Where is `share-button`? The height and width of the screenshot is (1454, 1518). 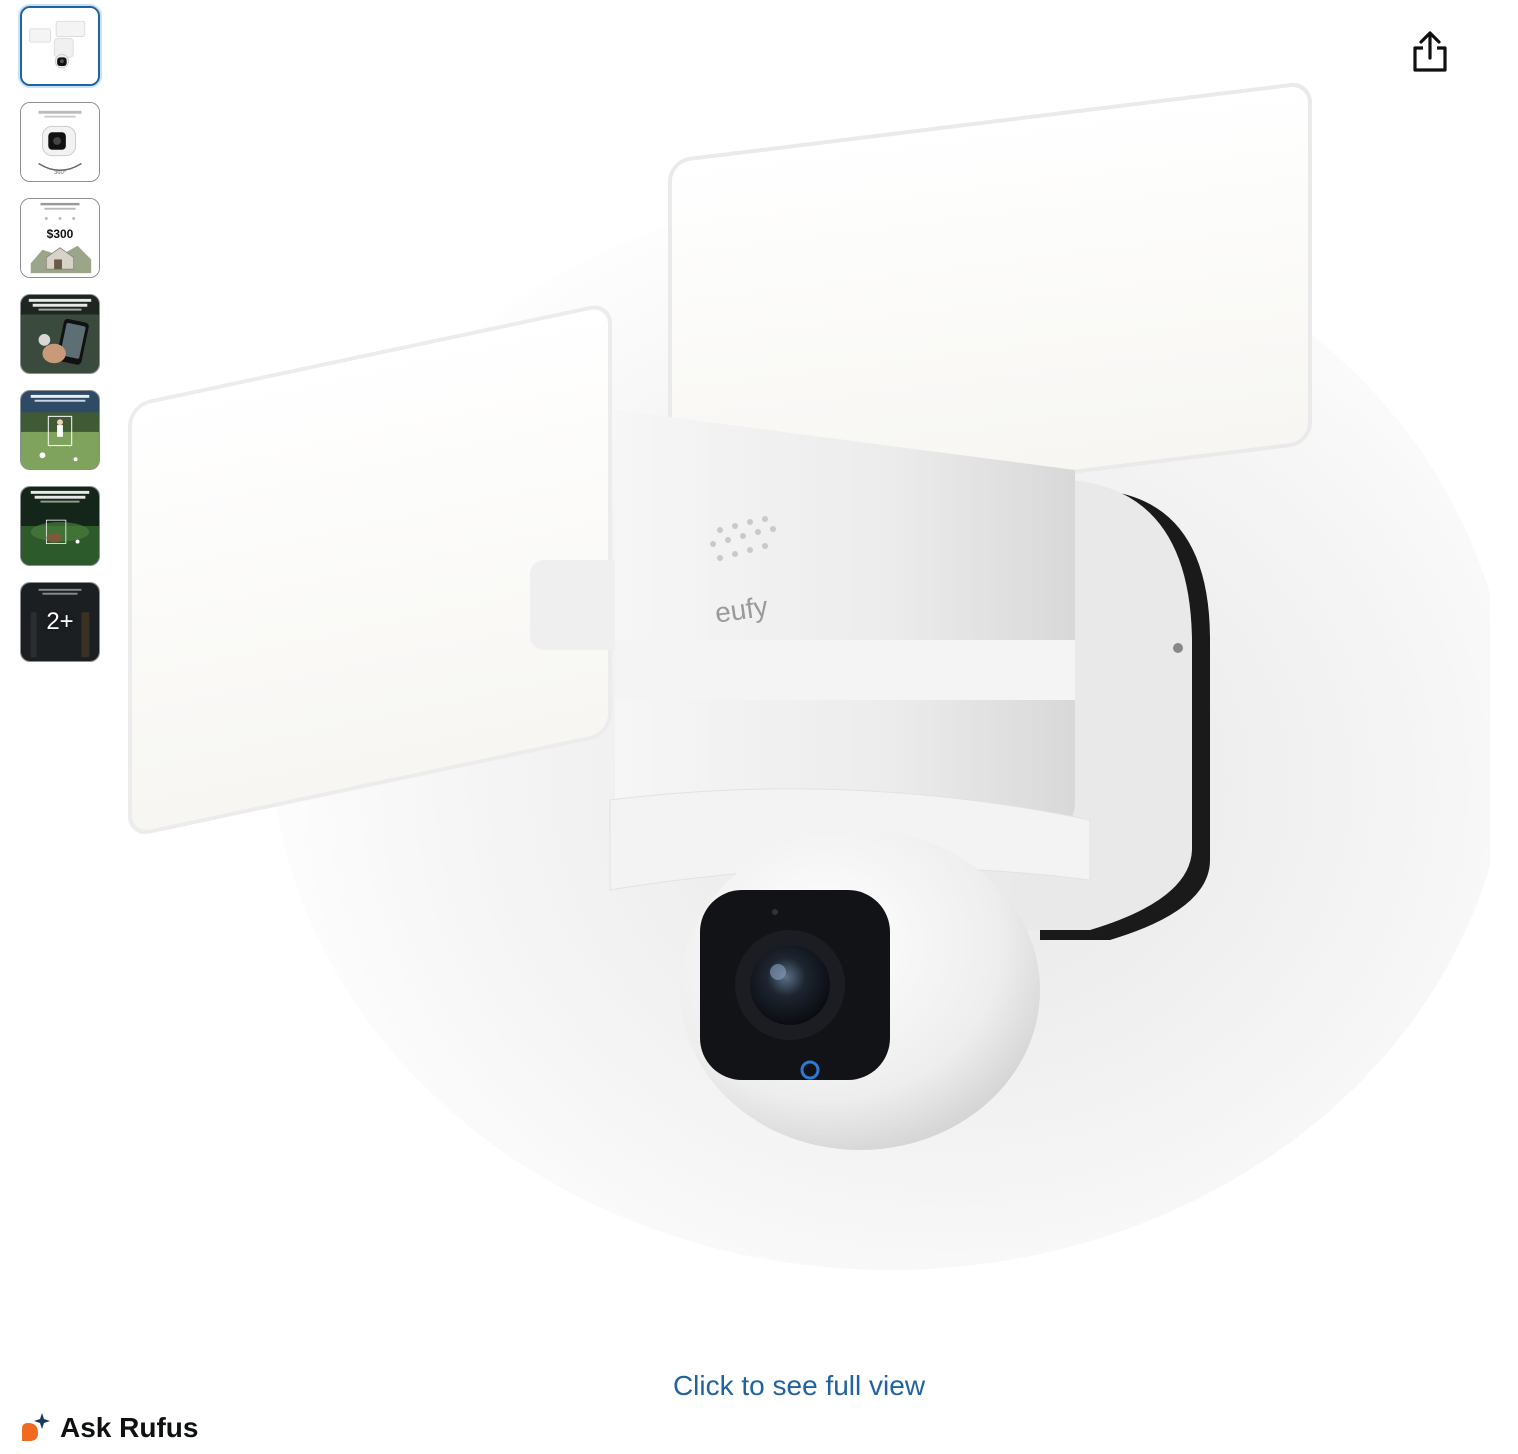 share-button is located at coordinates (1430, 52).